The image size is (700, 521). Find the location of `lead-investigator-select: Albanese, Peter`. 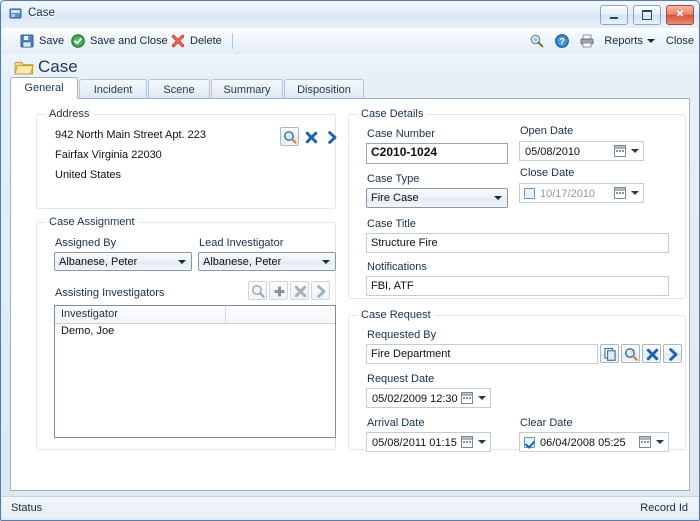

lead-investigator-select: Albanese, Peter is located at coordinates (267, 261).